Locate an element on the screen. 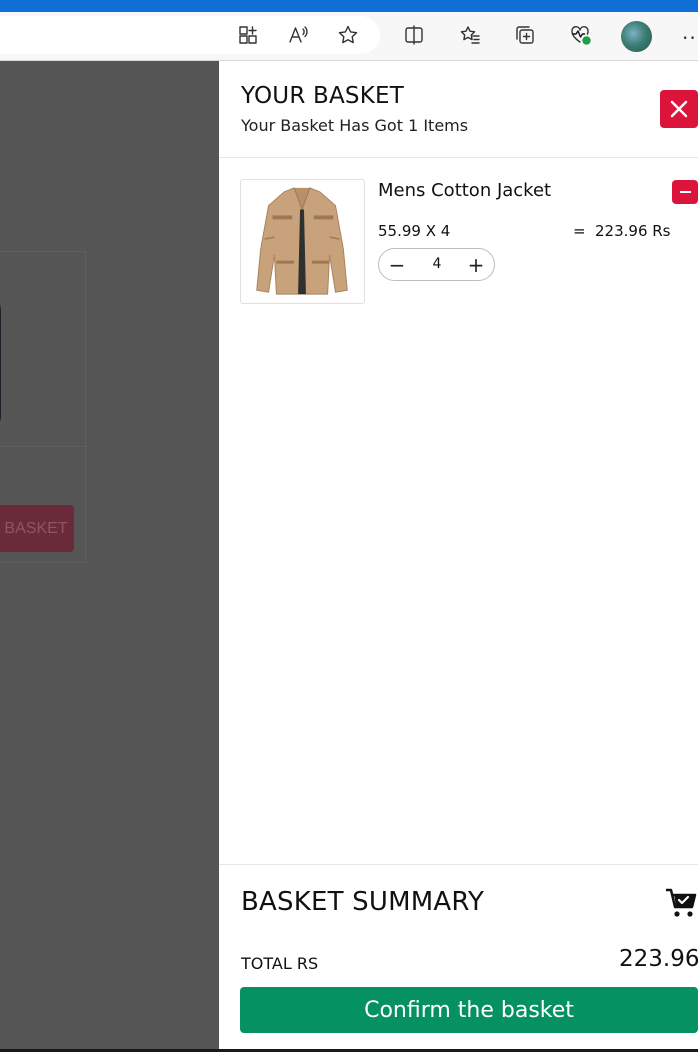 This screenshot has width=698, height=1052. minus-icon is located at coordinates (685, 192).